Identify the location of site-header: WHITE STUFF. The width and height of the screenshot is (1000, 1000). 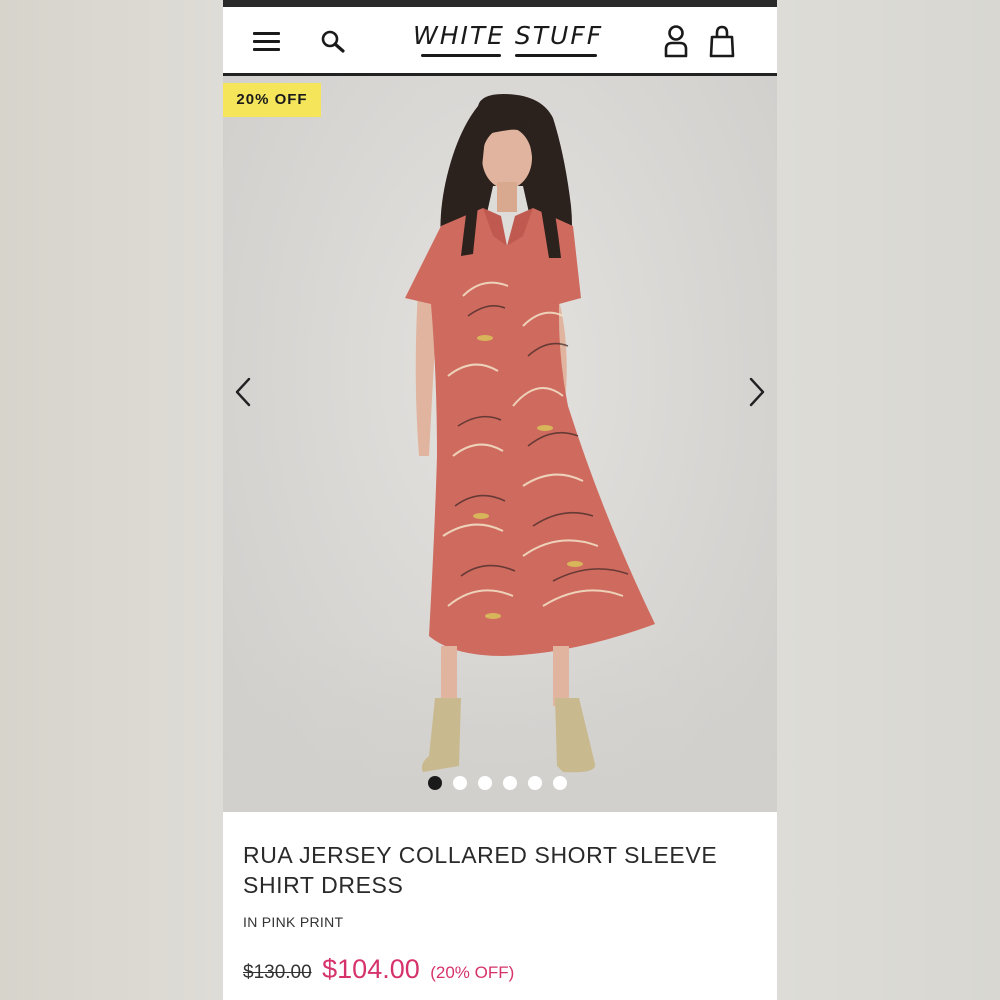
(500, 41).